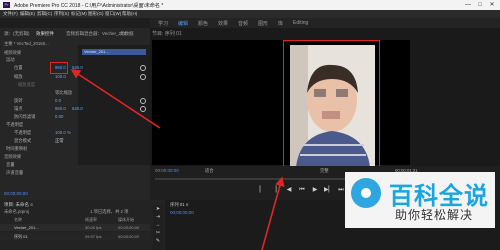 The width and height of the screenshot is (500, 250). I want to click on watermark-badge: 百科全说 助你轻松解决, so click(420, 200).